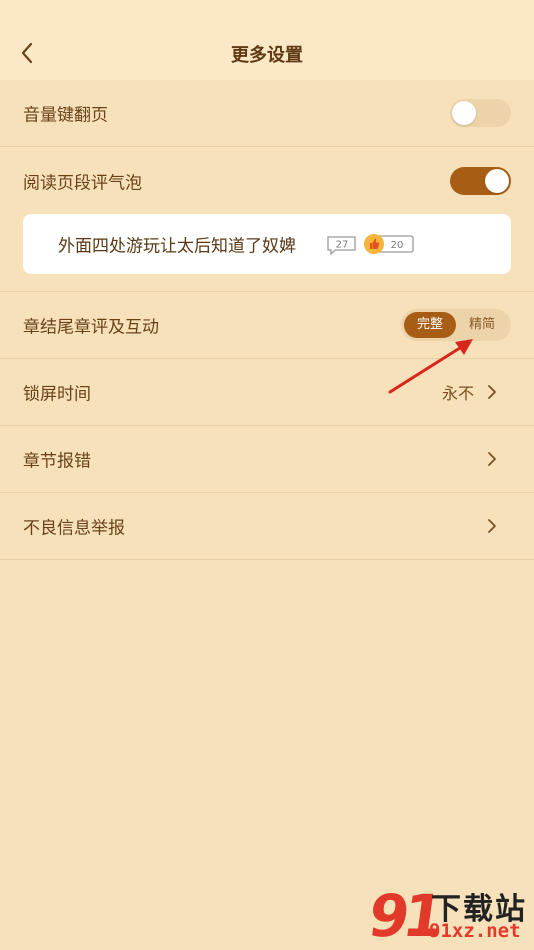 The width and height of the screenshot is (534, 950). What do you see at coordinates (177, 246) in the screenshot?
I see `preview-text: 外面四处游玩让太后知道了奴婢` at bounding box center [177, 246].